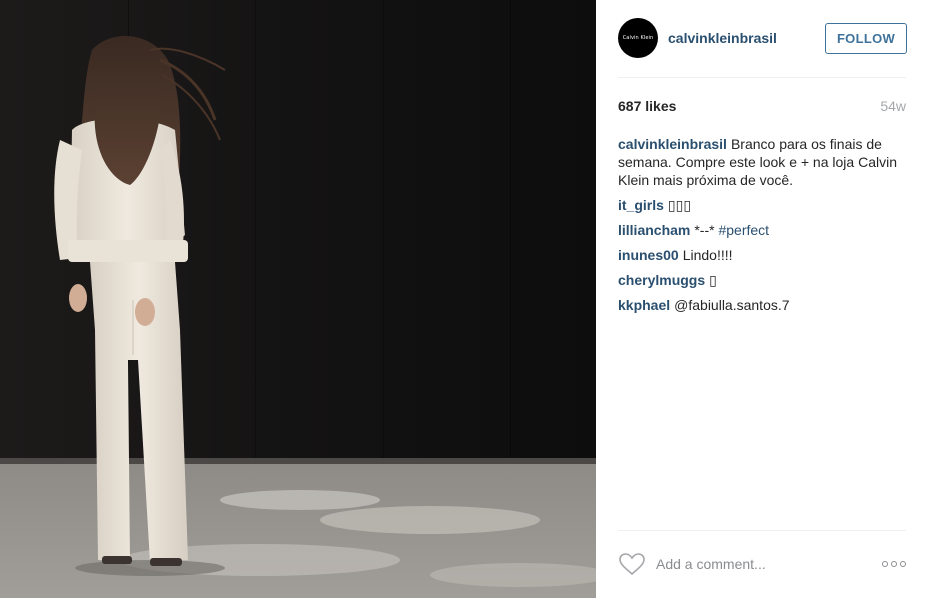 Image resolution: width=928 pixels, height=598 pixels. What do you see at coordinates (762, 205) in the screenshot?
I see `list-item: it_girls ▯▯▯` at bounding box center [762, 205].